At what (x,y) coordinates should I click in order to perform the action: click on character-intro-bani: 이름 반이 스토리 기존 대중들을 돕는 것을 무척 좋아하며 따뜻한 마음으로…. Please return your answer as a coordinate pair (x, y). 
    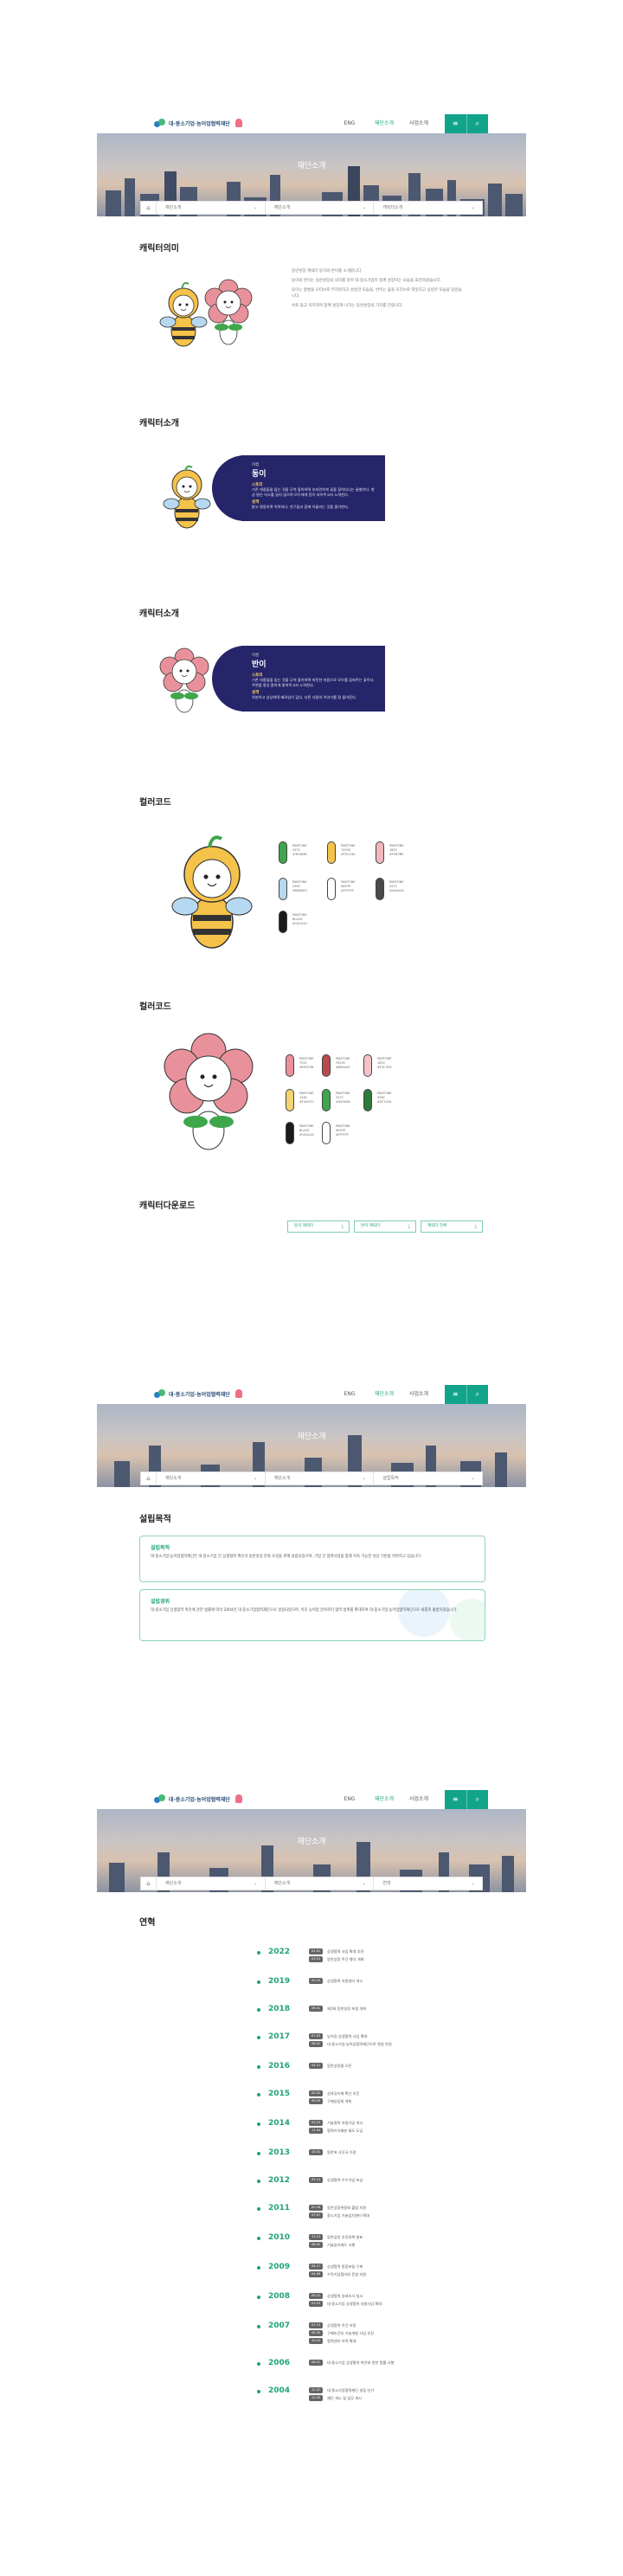
    Looking at the image, I should click on (298, 679).